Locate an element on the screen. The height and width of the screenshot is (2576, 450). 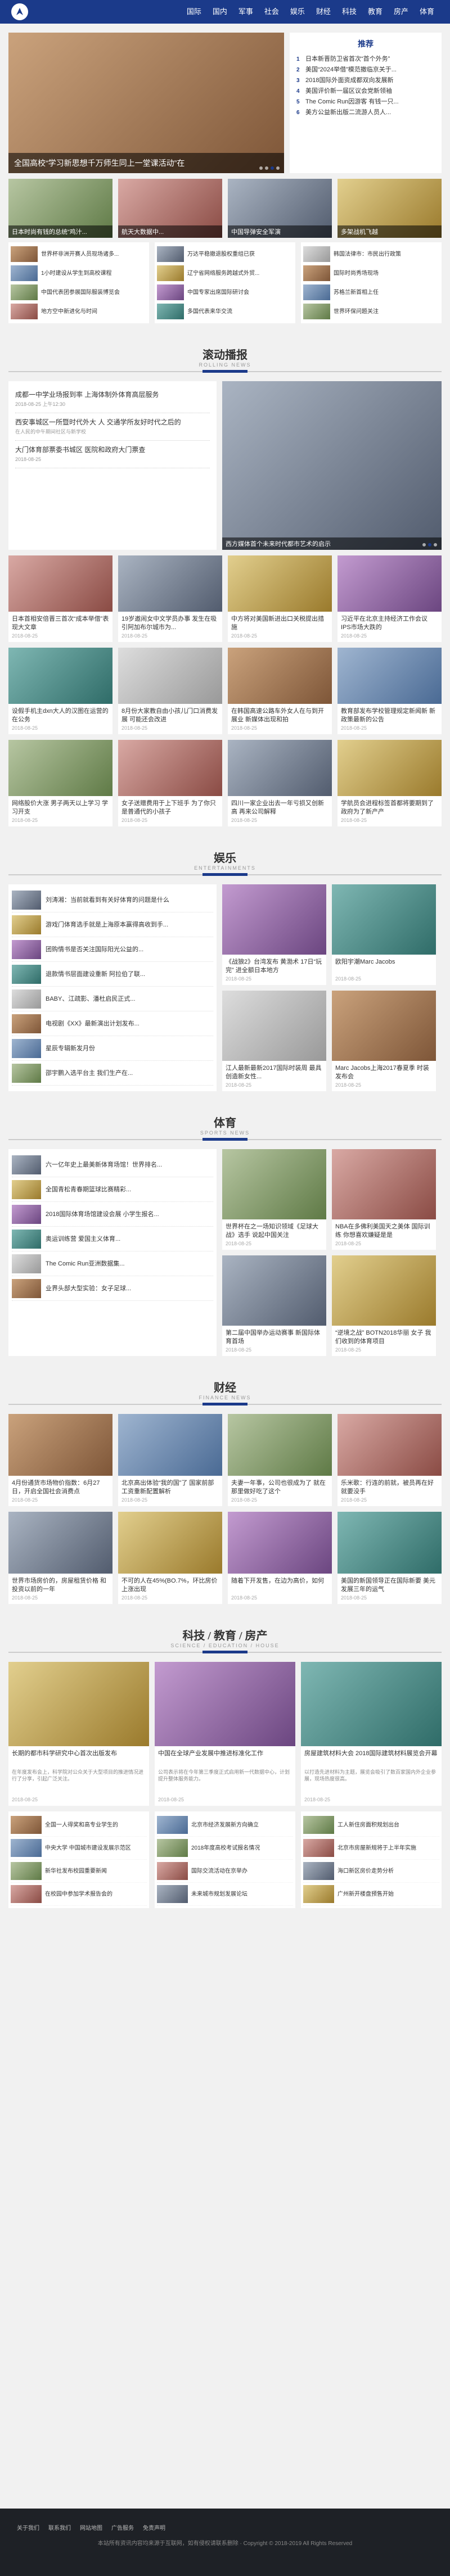
news-card: “逆境之战” BOTN2018华丽 女子 我们收到的体育项目 2018-08-25 is located at coordinates (384, 1305).